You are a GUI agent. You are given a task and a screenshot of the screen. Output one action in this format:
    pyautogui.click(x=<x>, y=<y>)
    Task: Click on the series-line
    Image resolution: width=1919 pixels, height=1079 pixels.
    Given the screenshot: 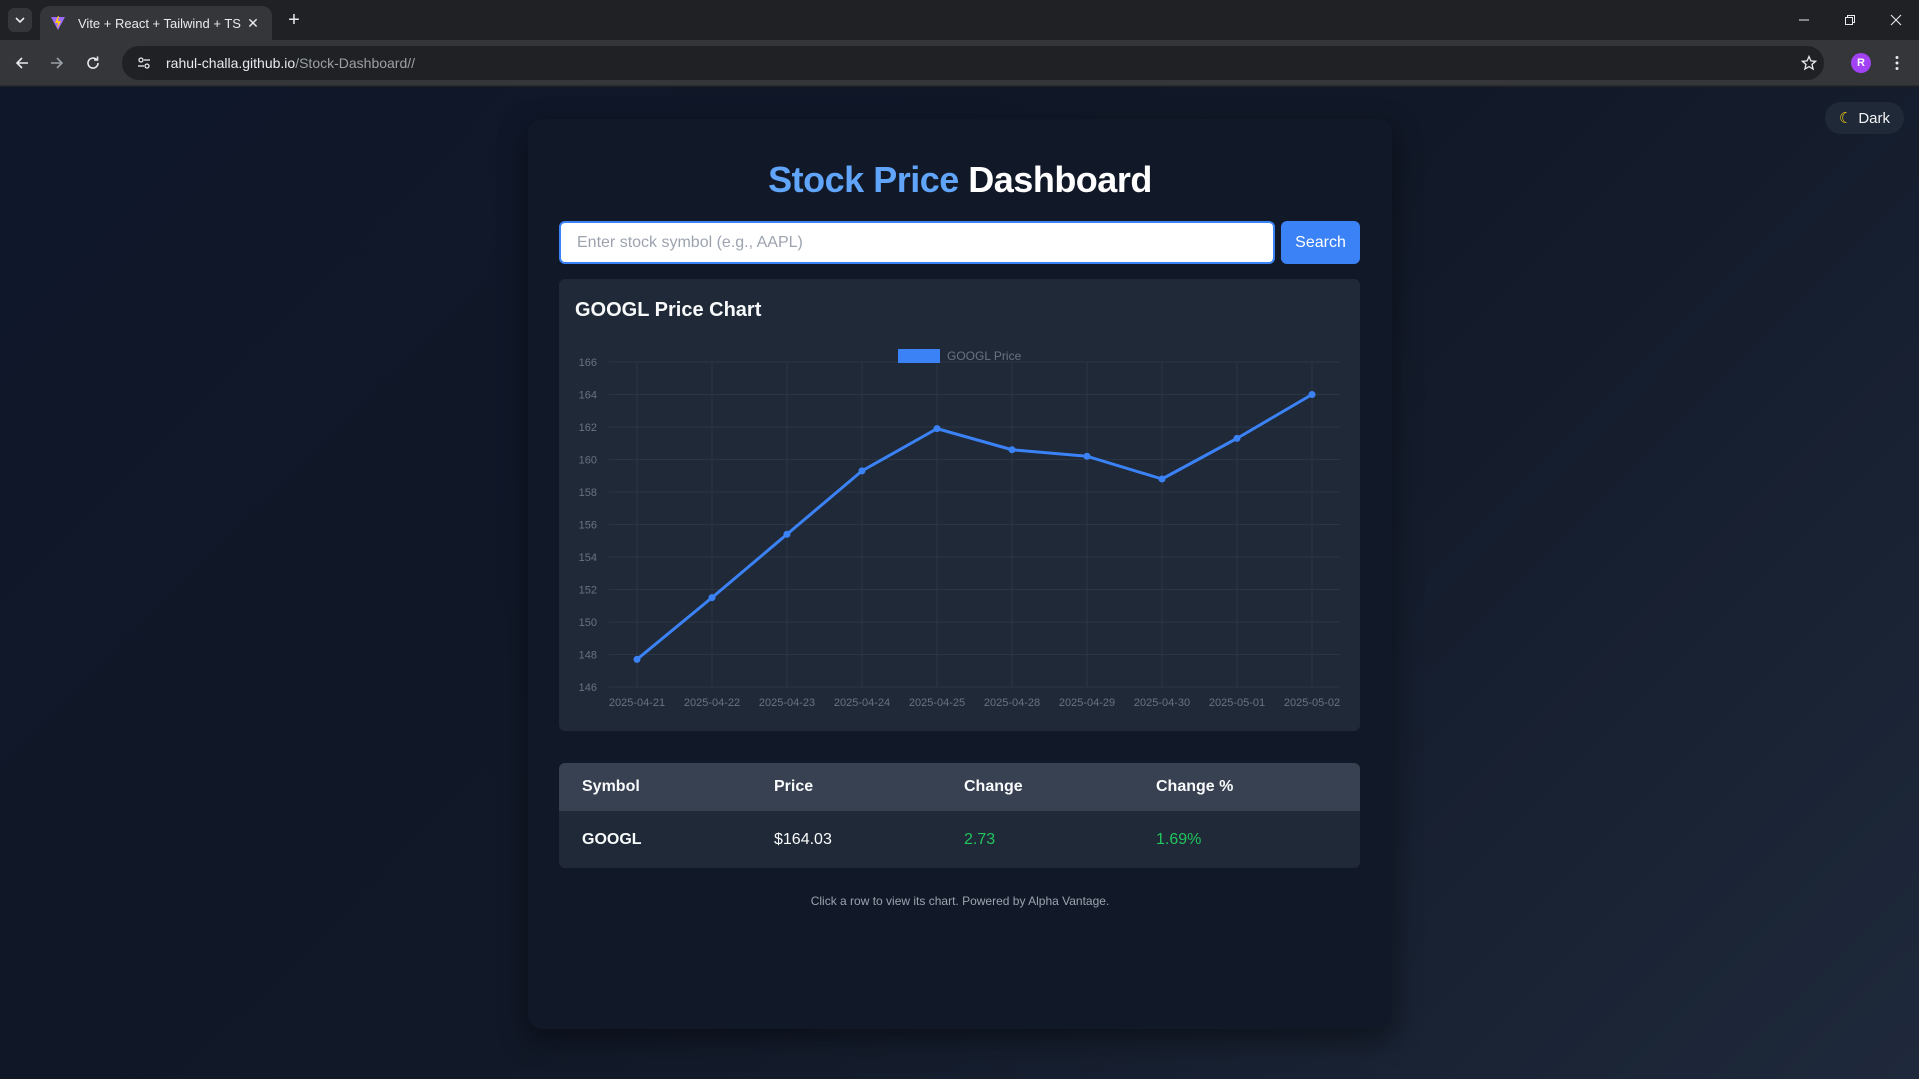 What is the action you would take?
    pyautogui.click(x=974, y=527)
    